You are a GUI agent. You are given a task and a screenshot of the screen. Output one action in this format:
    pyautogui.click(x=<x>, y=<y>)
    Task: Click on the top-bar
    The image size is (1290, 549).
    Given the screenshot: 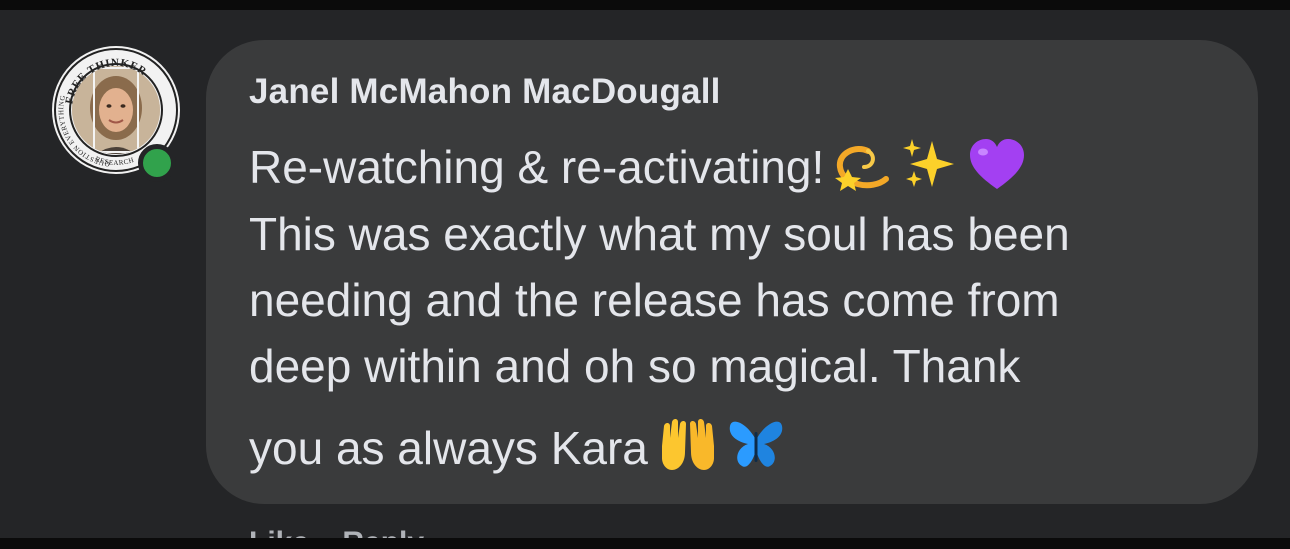 What is the action you would take?
    pyautogui.click(x=645, y=5)
    